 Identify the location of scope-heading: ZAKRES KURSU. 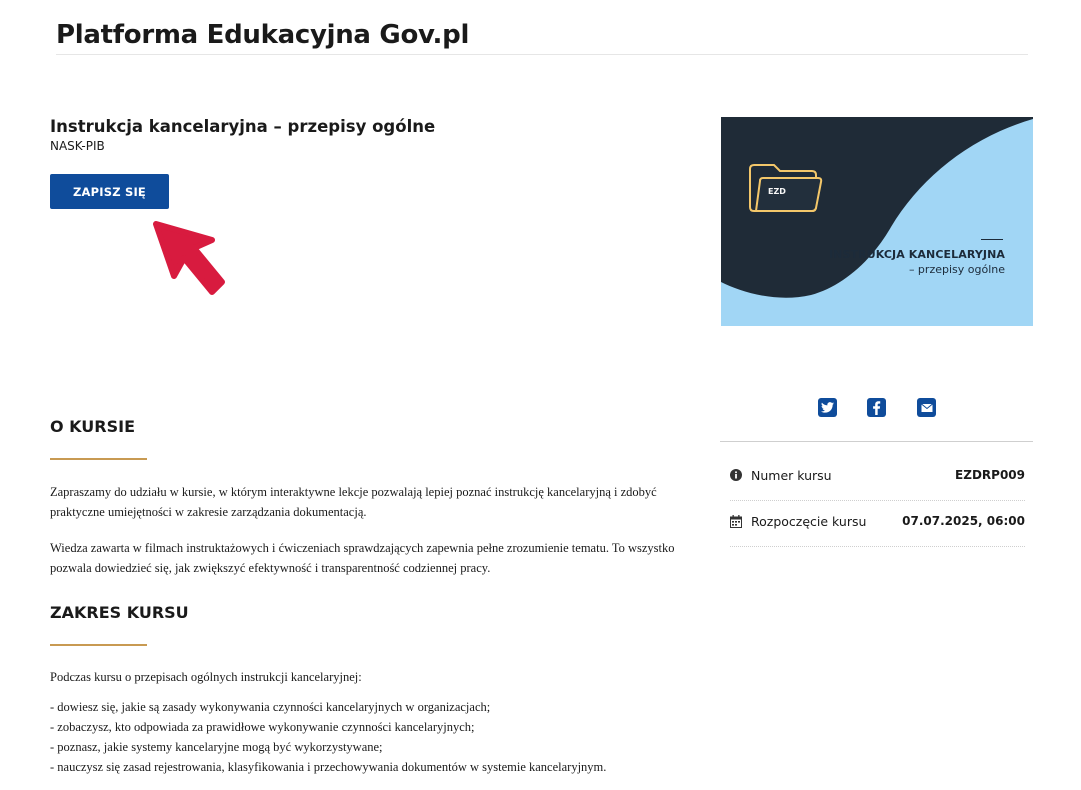
(119, 612).